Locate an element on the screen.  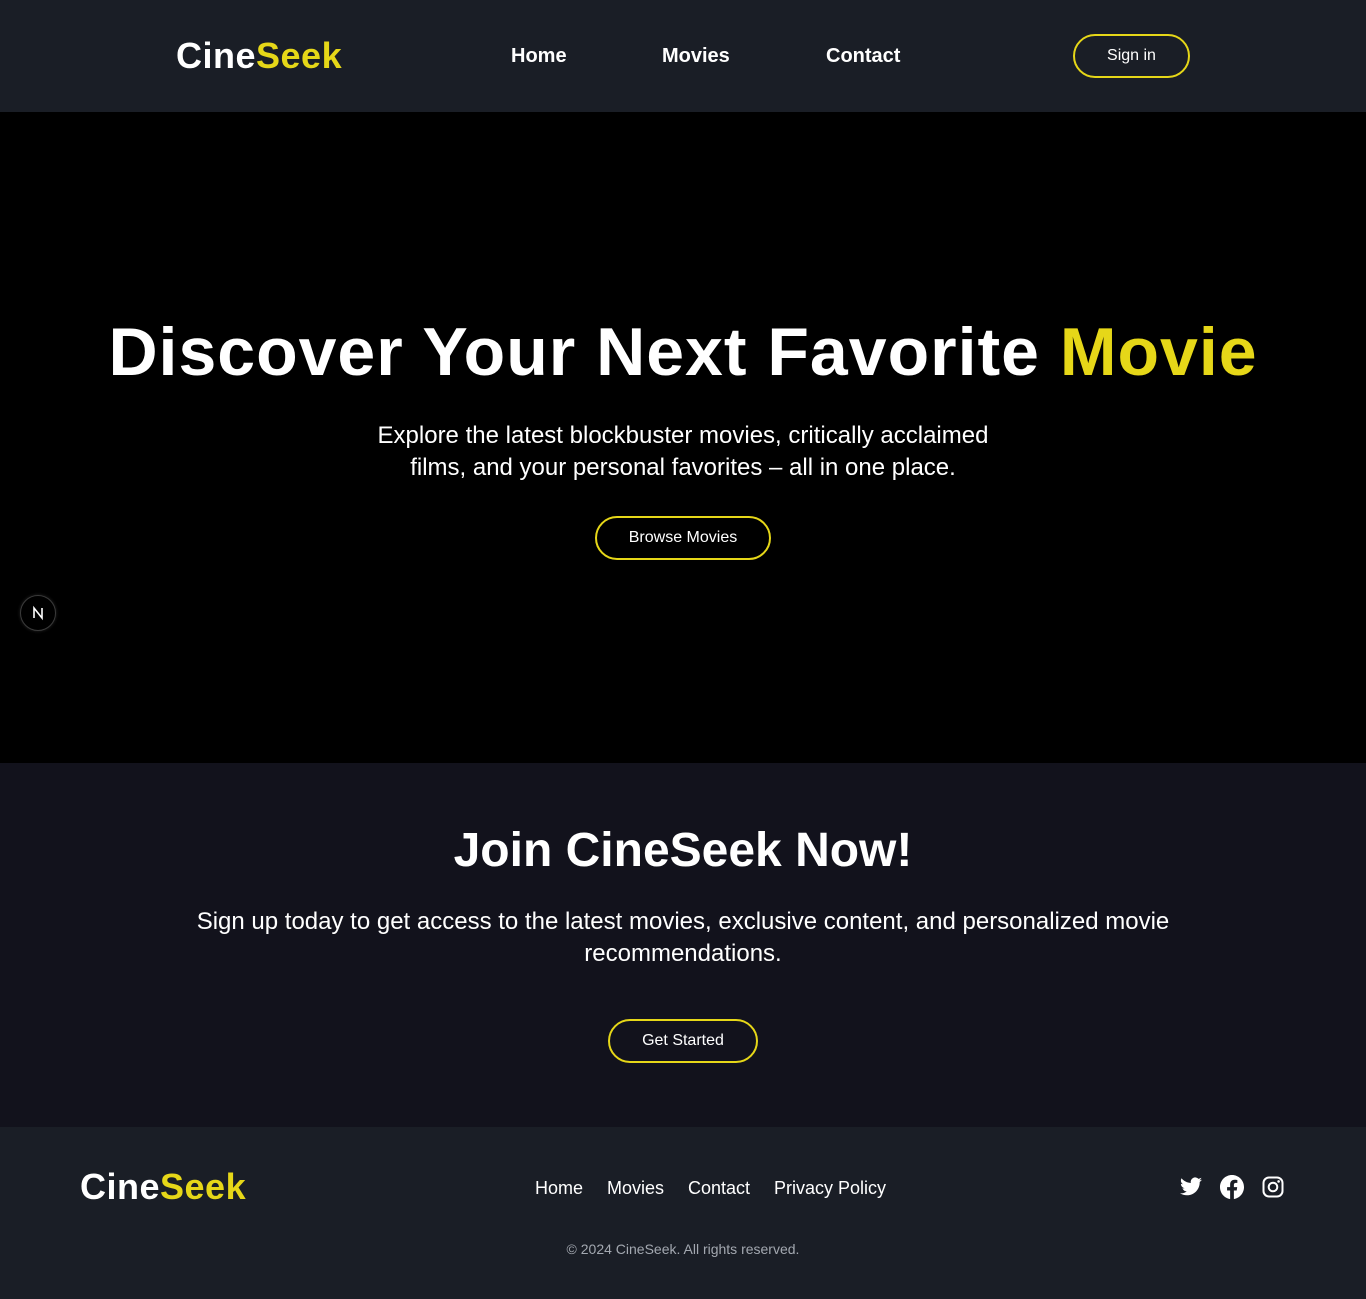
nav-link-contact: Contact is located at coordinates (863, 56).